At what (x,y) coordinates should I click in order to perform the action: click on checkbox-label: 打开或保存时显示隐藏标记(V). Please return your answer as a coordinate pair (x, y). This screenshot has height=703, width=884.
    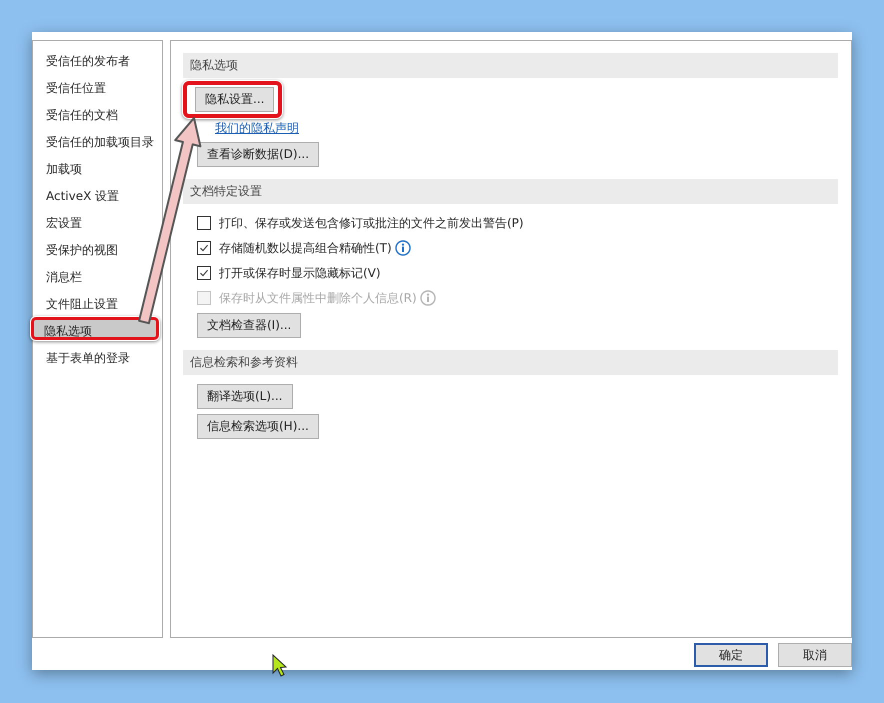
    Looking at the image, I should click on (300, 273).